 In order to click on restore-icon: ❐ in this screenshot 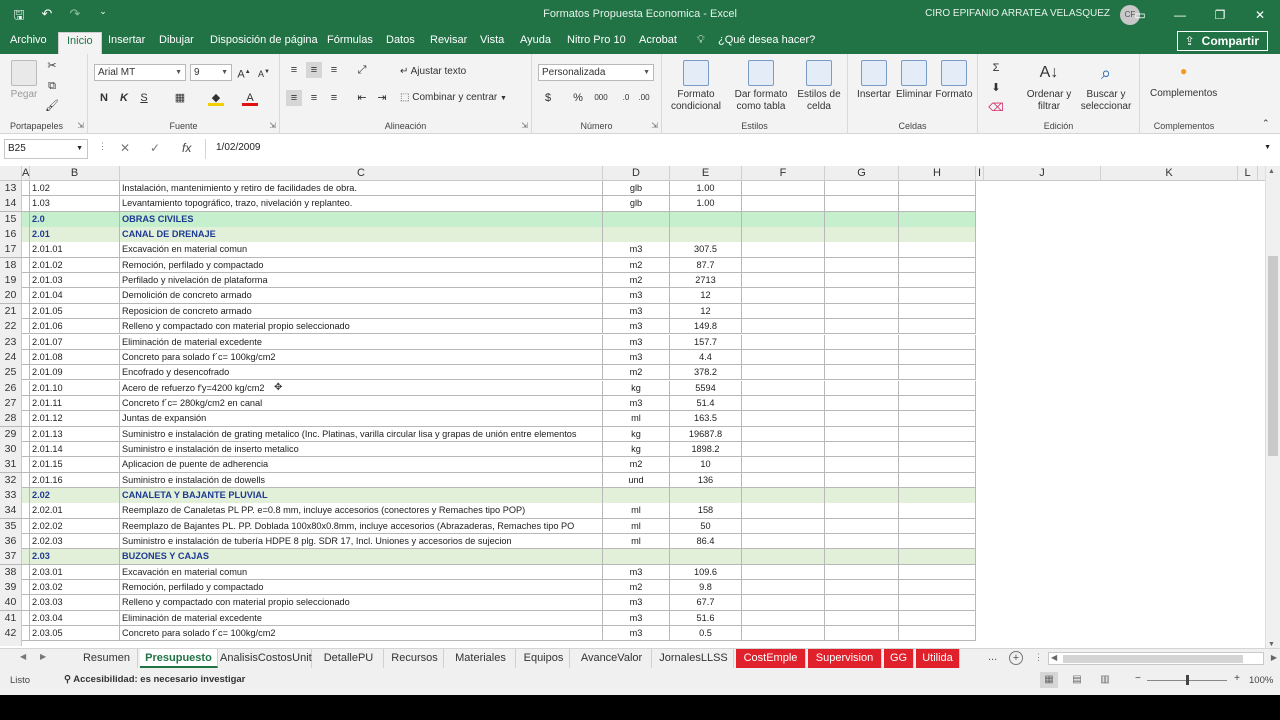, I will do `click(1220, 15)`.